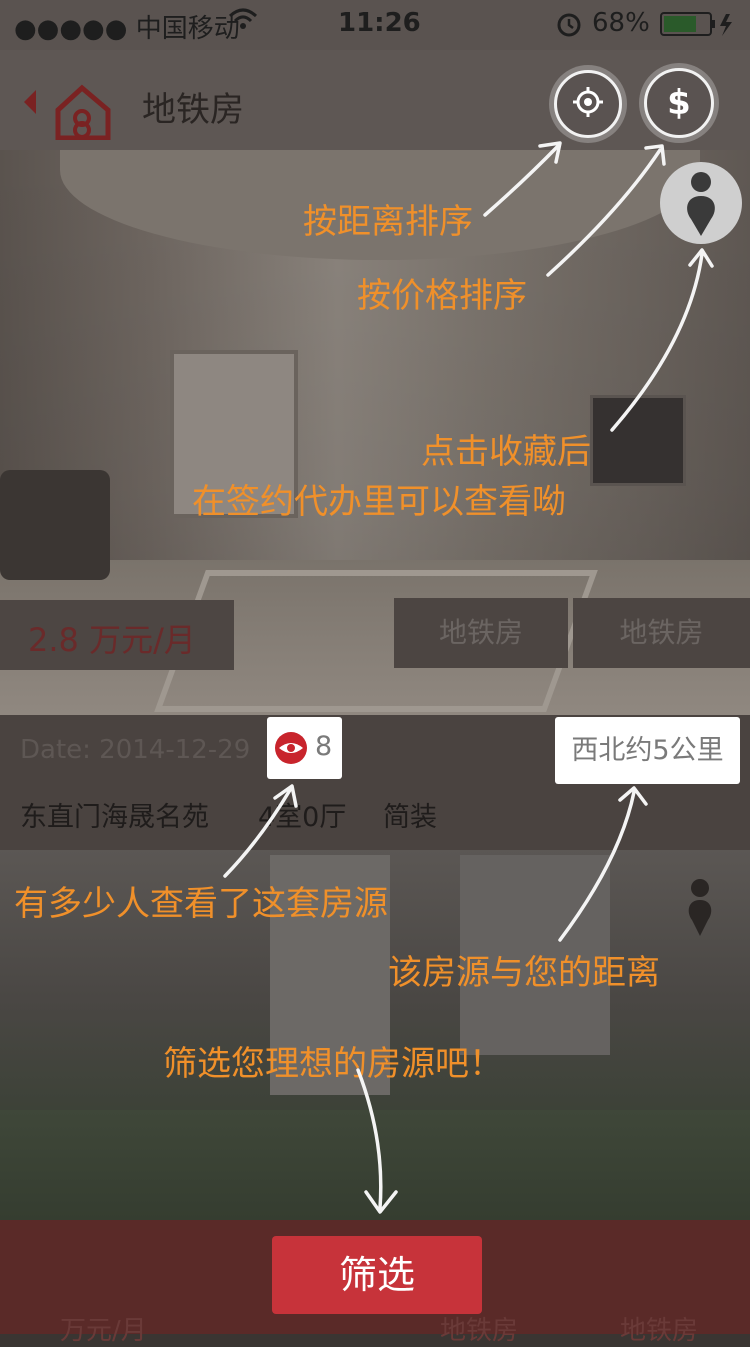  What do you see at coordinates (302, 817) in the screenshot?
I see `listing-layout: 4室0厅` at bounding box center [302, 817].